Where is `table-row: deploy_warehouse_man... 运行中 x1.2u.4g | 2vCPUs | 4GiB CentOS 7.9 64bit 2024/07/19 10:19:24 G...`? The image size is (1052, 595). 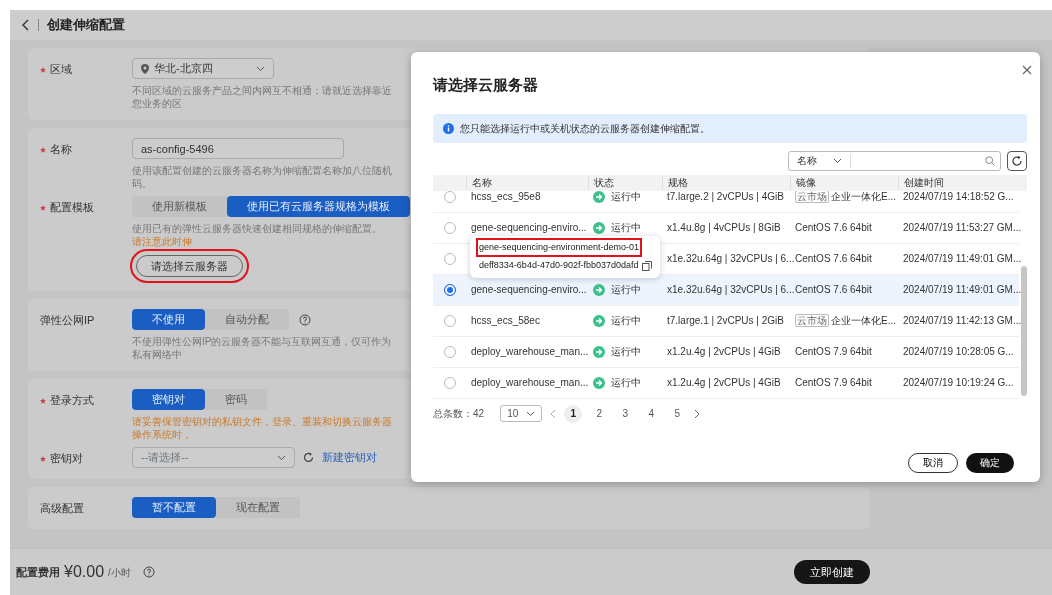 table-row: deploy_warehouse_man... 运行中 x1.2u.4g | 2vCPUs | 4GiB CentOS 7.9 64bit 2024/07/19 10:19:24 G... is located at coordinates (726, 383).